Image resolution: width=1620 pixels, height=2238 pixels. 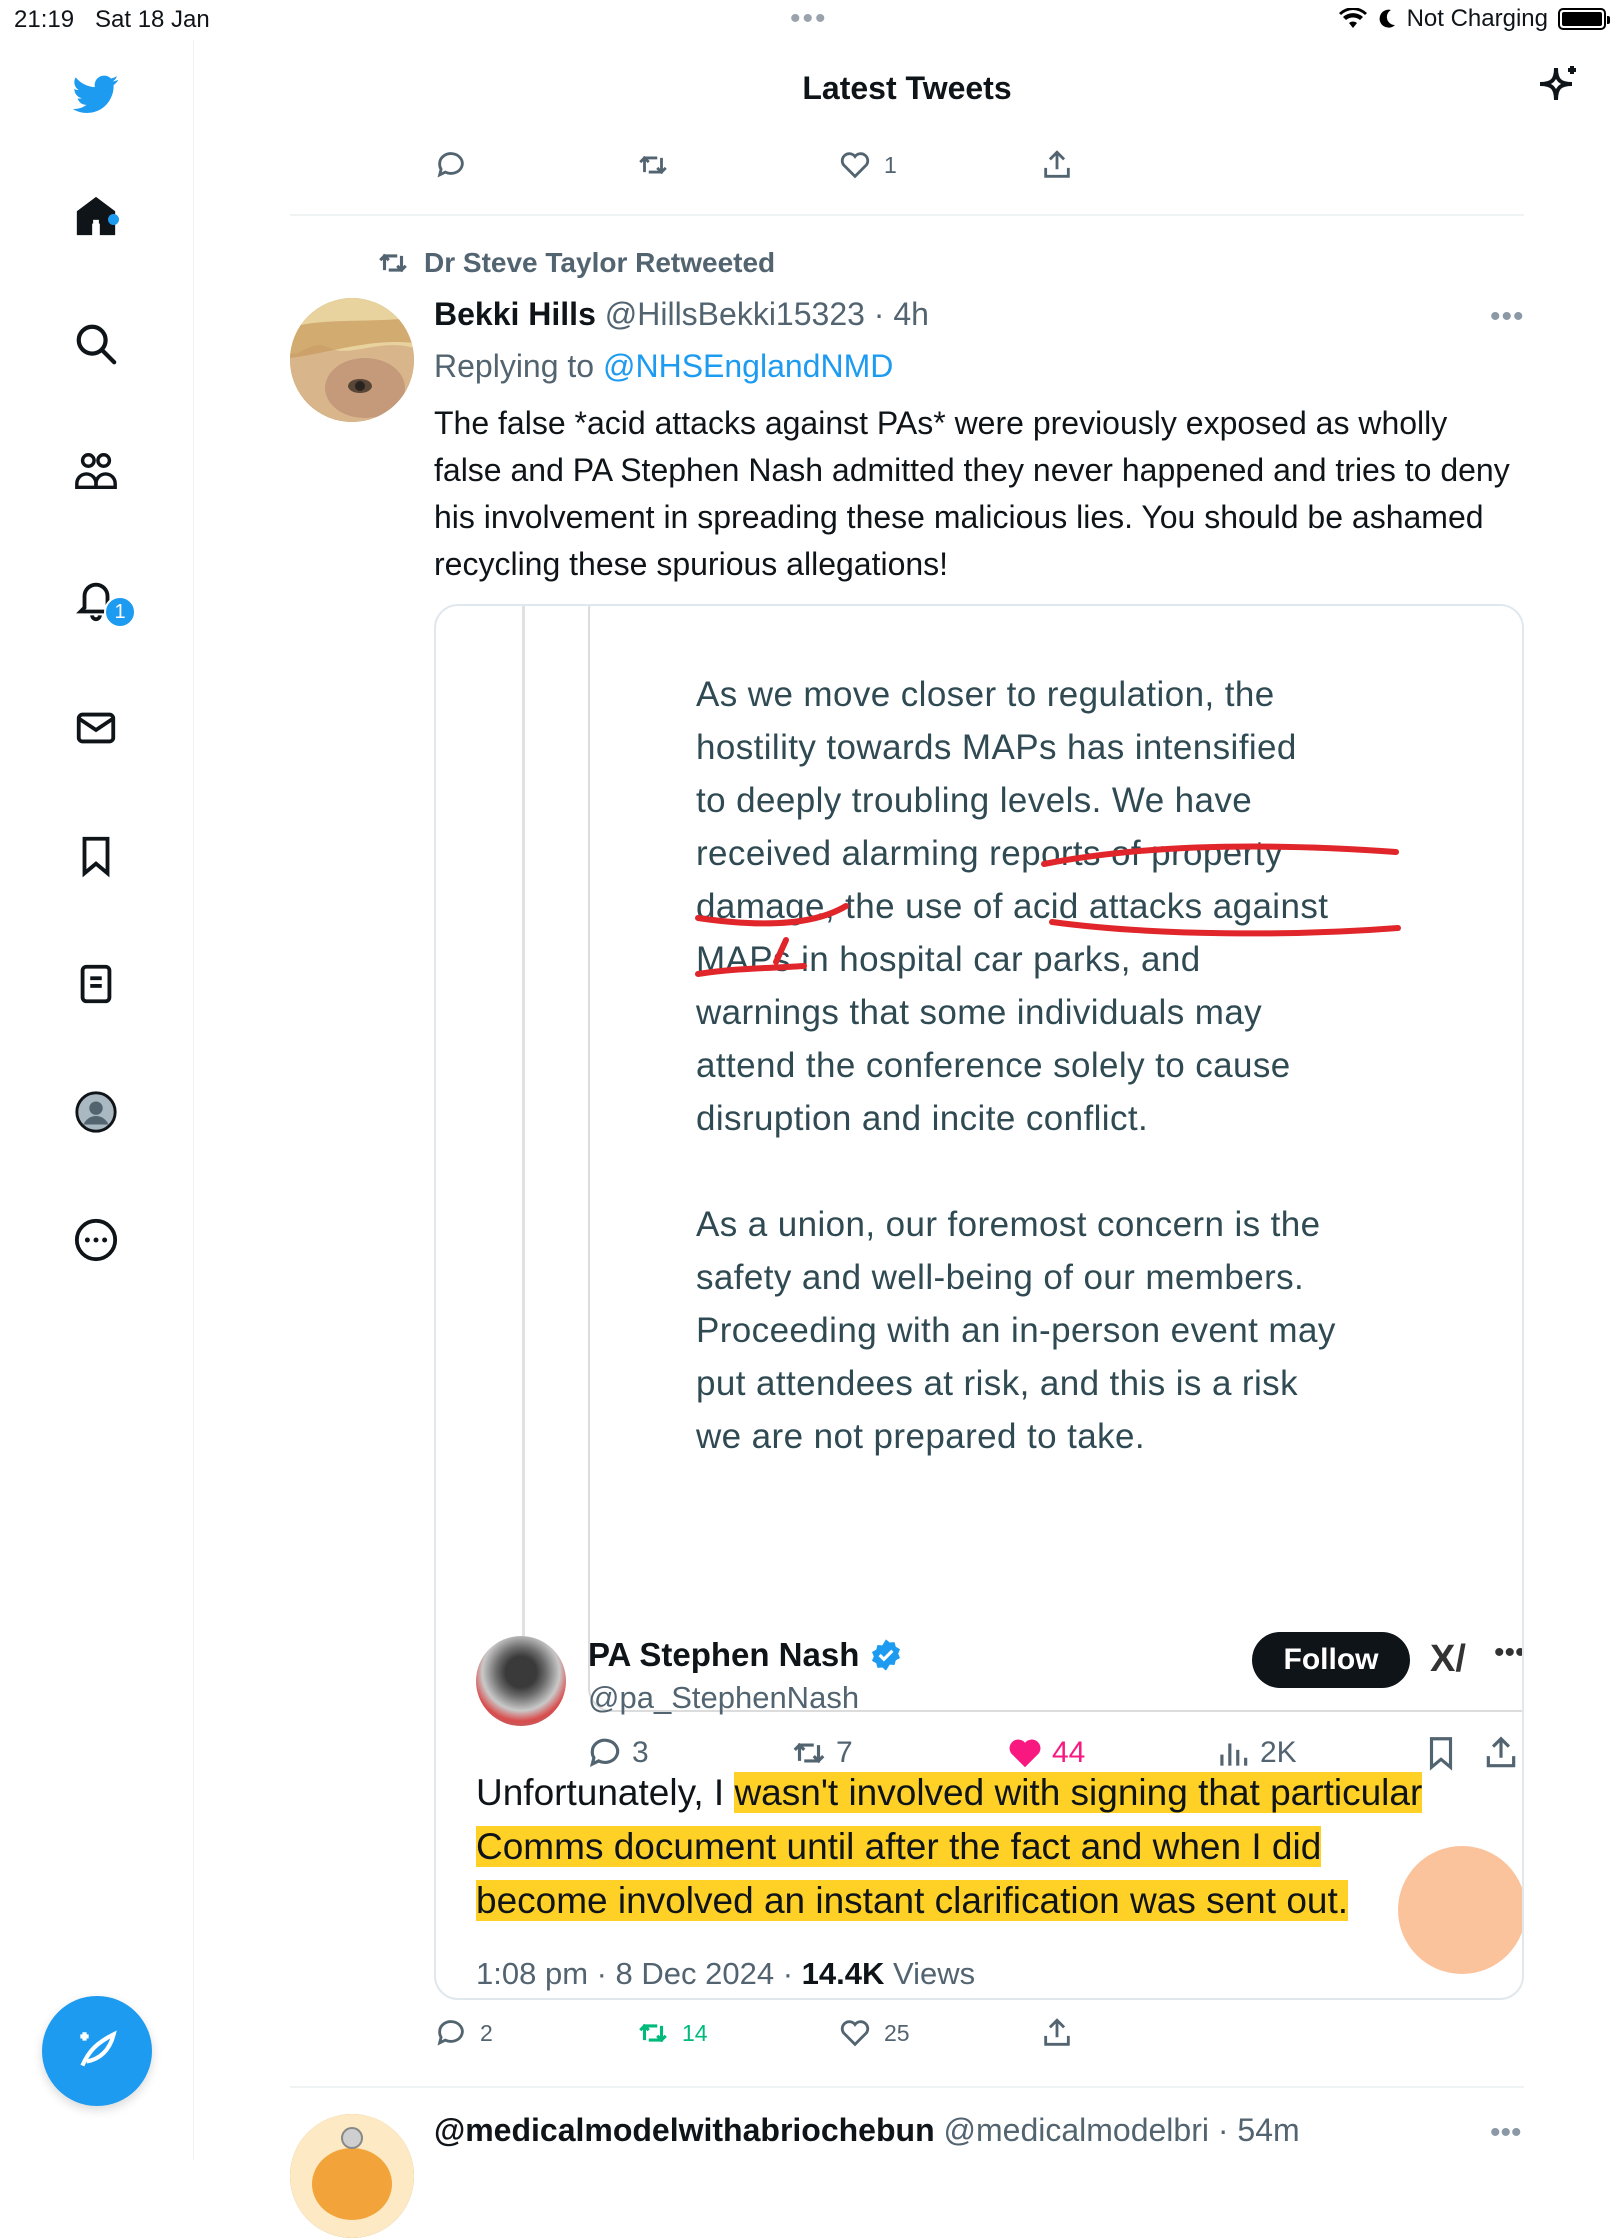 What do you see at coordinates (96, 472) in the screenshot?
I see `communities-icon` at bounding box center [96, 472].